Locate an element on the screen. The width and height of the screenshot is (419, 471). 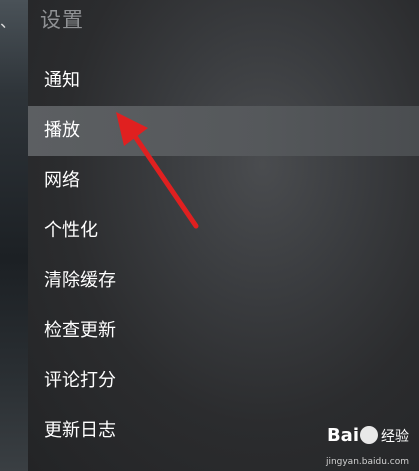
background-edge-text: 、 is located at coordinates (5, 20).